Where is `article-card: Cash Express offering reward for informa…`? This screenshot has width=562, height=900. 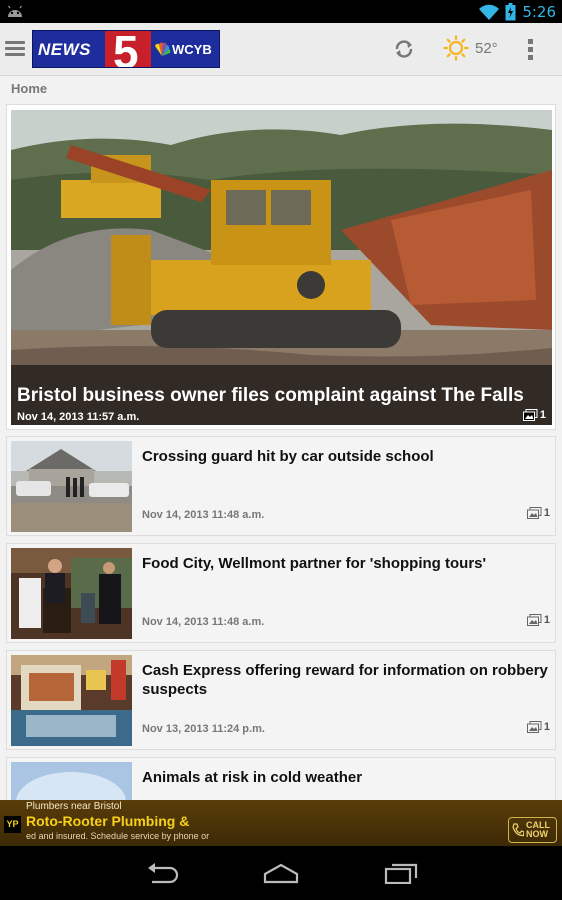
article-card: Cash Express offering reward for informa… is located at coordinates (281, 700).